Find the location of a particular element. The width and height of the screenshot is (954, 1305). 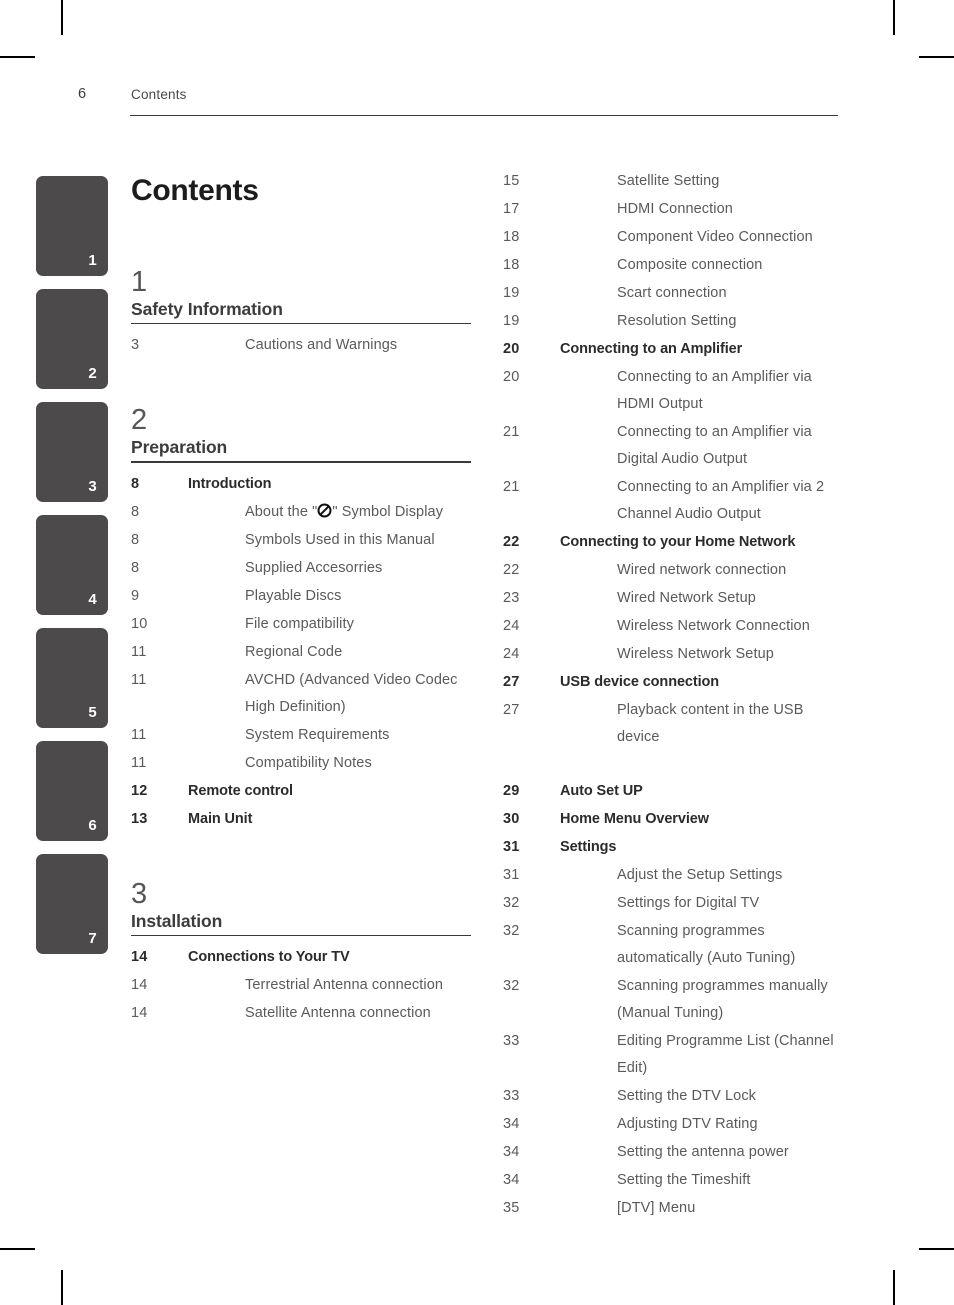

toc-entry: 12 Remote control is located at coordinates (301, 791).